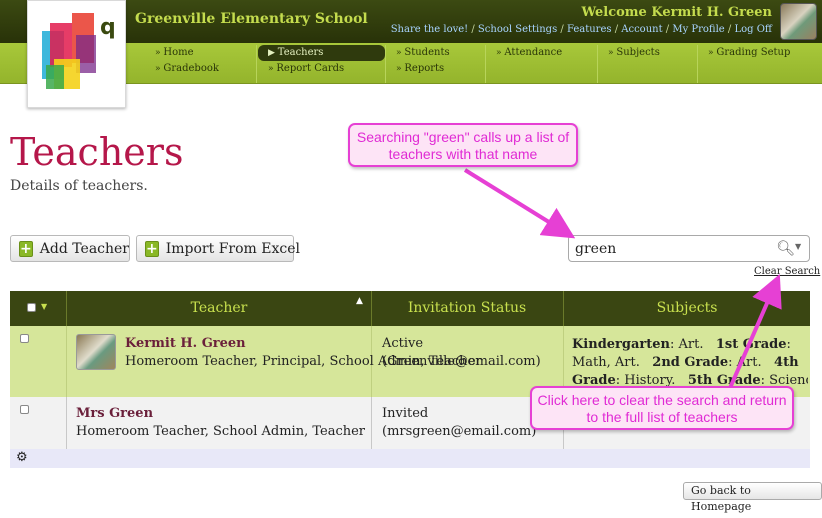 The height and width of the screenshot is (518, 822). What do you see at coordinates (430, 29) in the screenshot?
I see `share-link: Share the love!` at bounding box center [430, 29].